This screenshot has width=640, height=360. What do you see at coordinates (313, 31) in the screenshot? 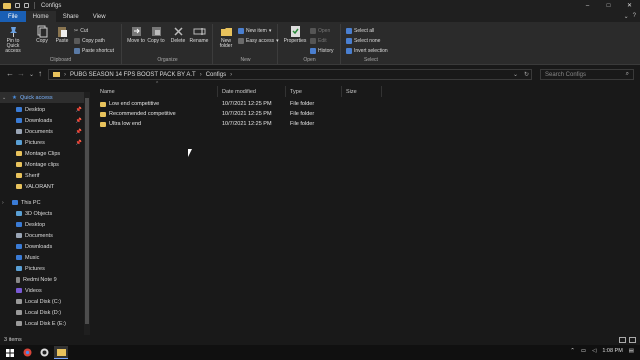
I see `open-icon` at bounding box center [313, 31].